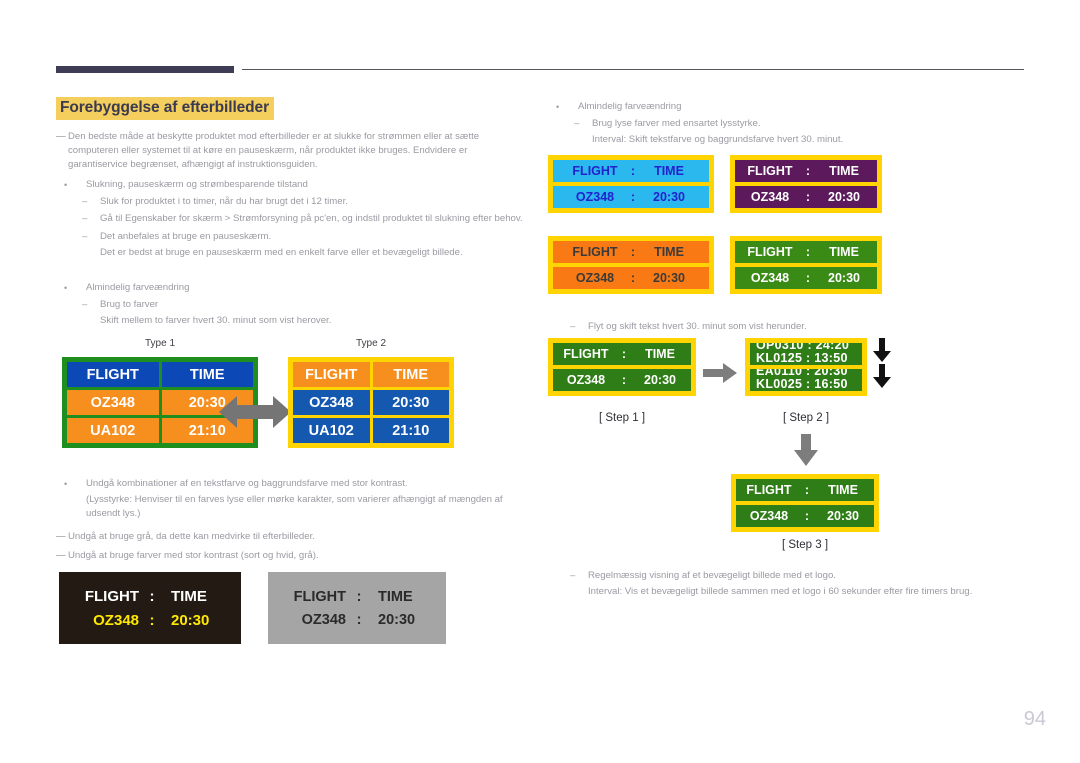 Image resolution: width=1080 pixels, height=763 pixels. Describe the element at coordinates (802, 358) in the screenshot. I see `step-2-line-2: KL0125 : 13:50` at that location.